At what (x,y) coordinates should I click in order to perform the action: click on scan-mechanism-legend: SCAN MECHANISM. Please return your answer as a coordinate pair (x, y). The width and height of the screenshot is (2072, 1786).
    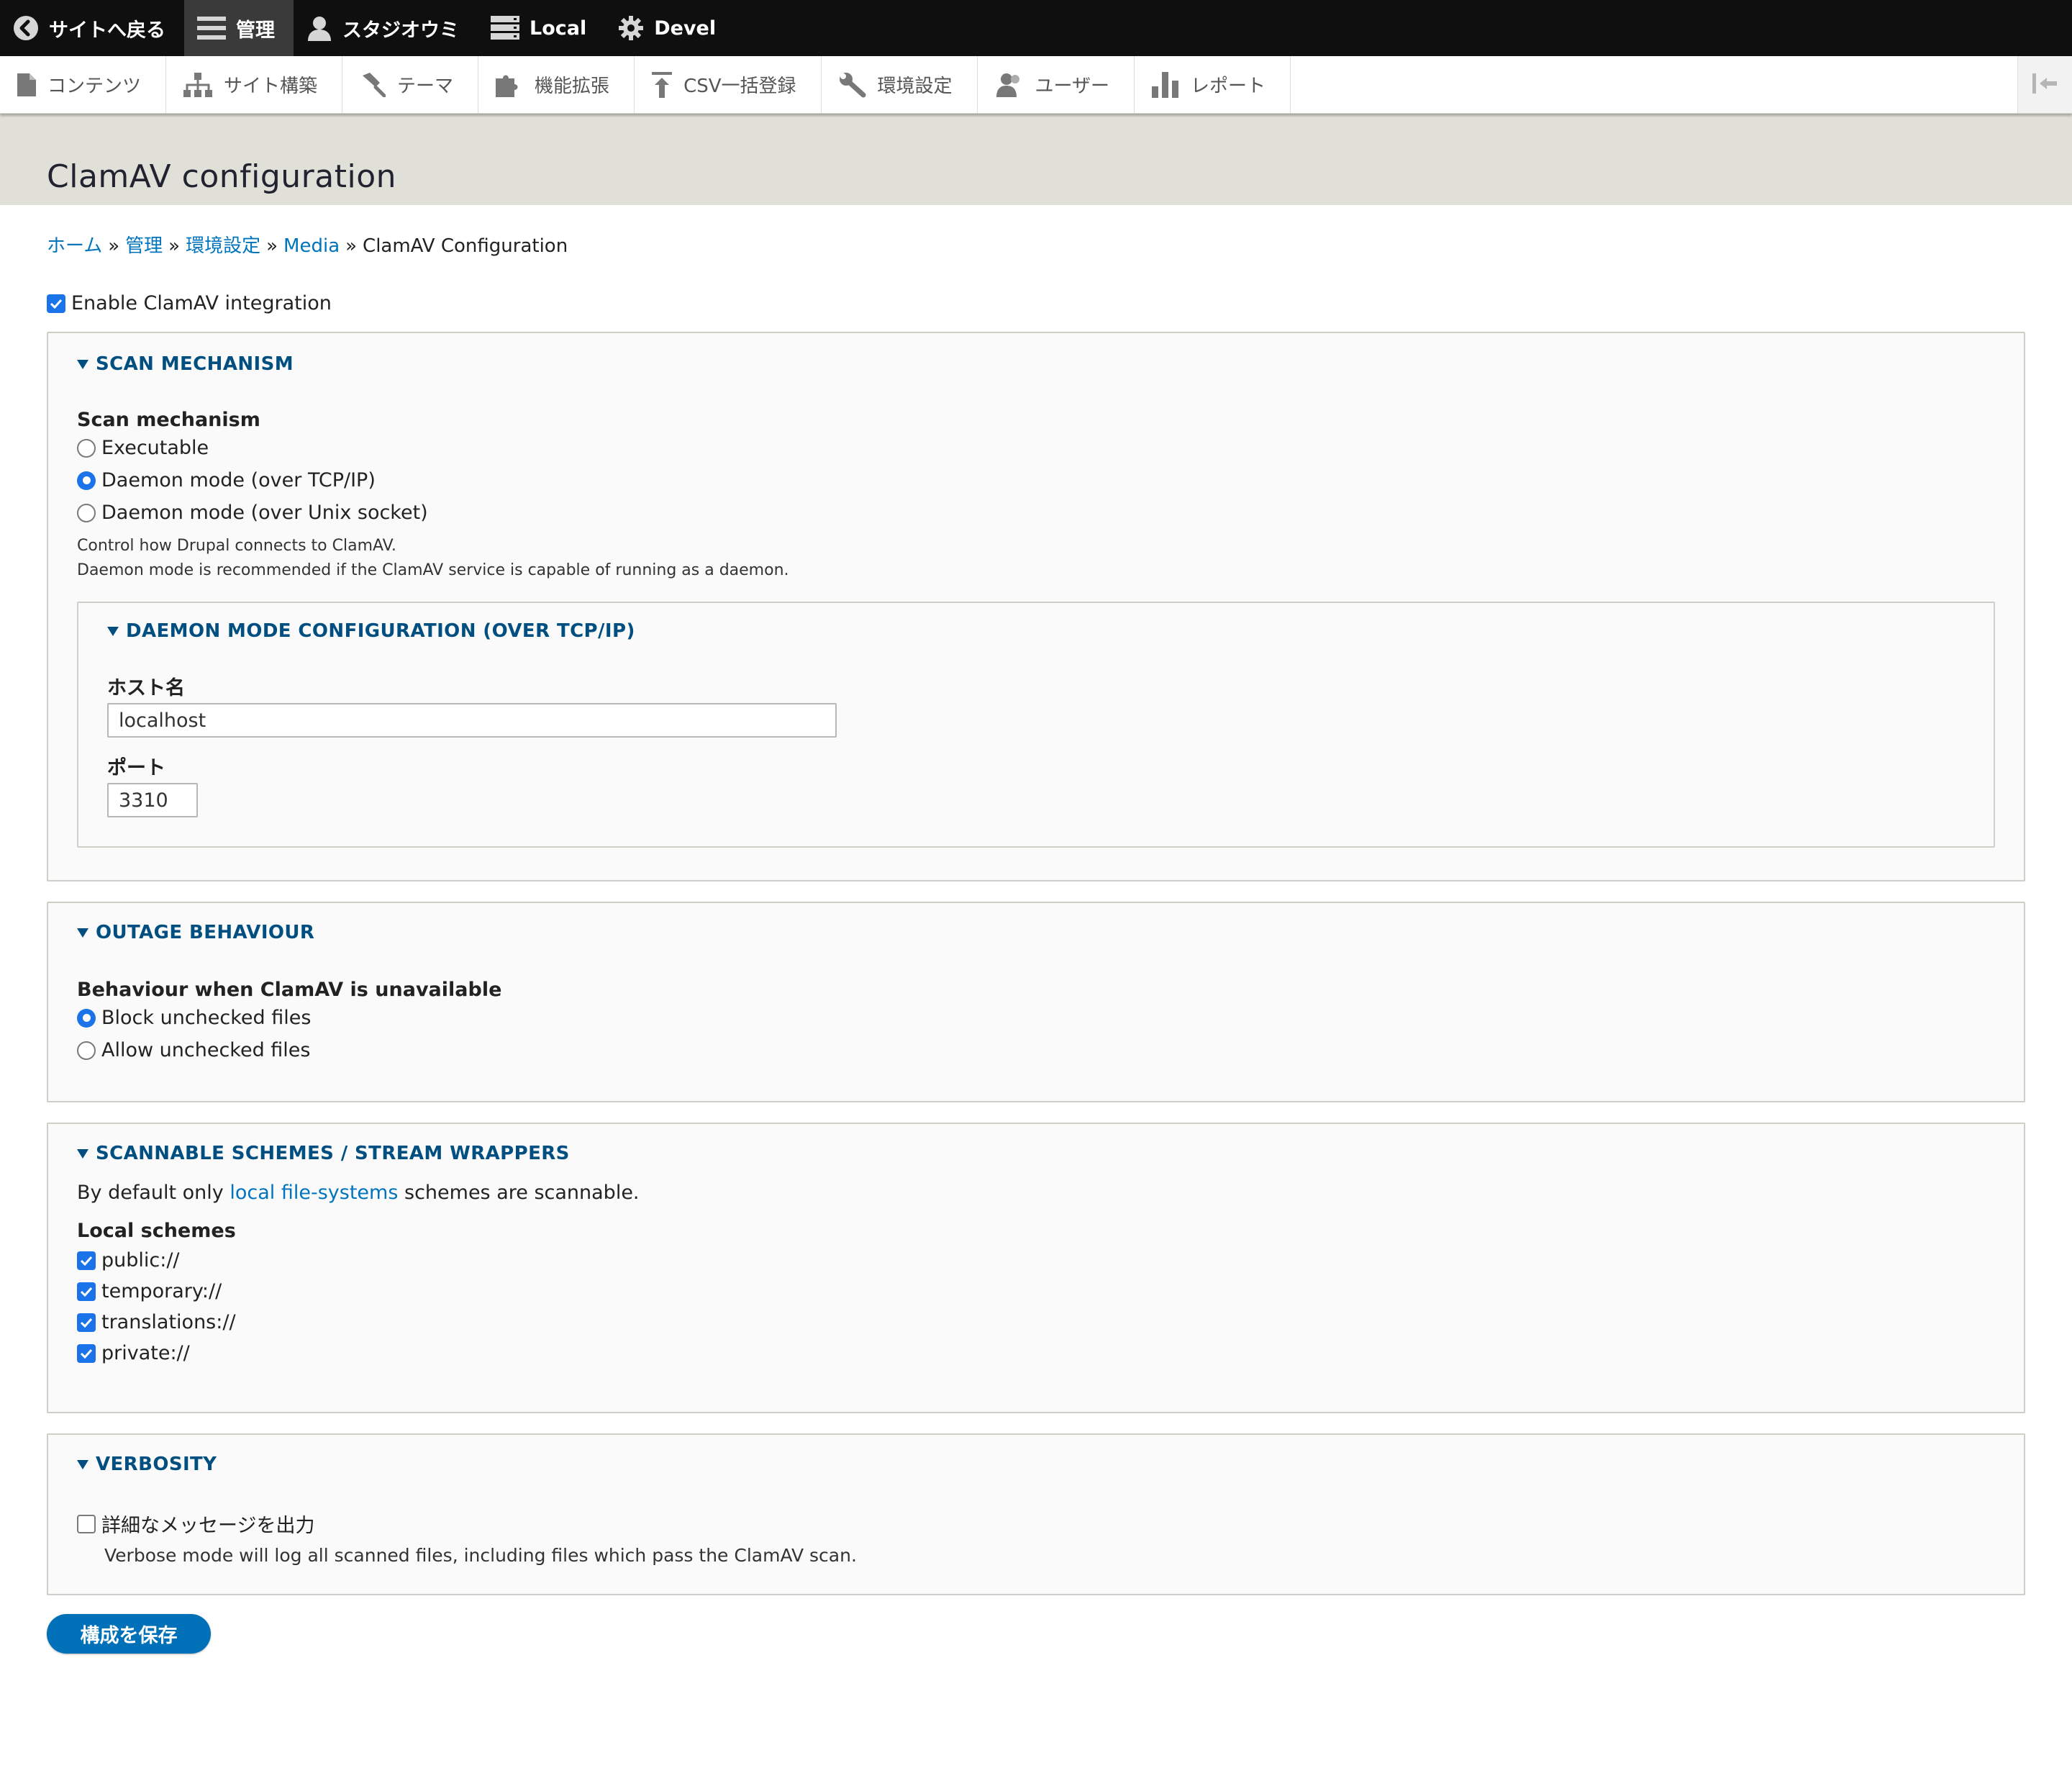
    Looking at the image, I should click on (1036, 364).